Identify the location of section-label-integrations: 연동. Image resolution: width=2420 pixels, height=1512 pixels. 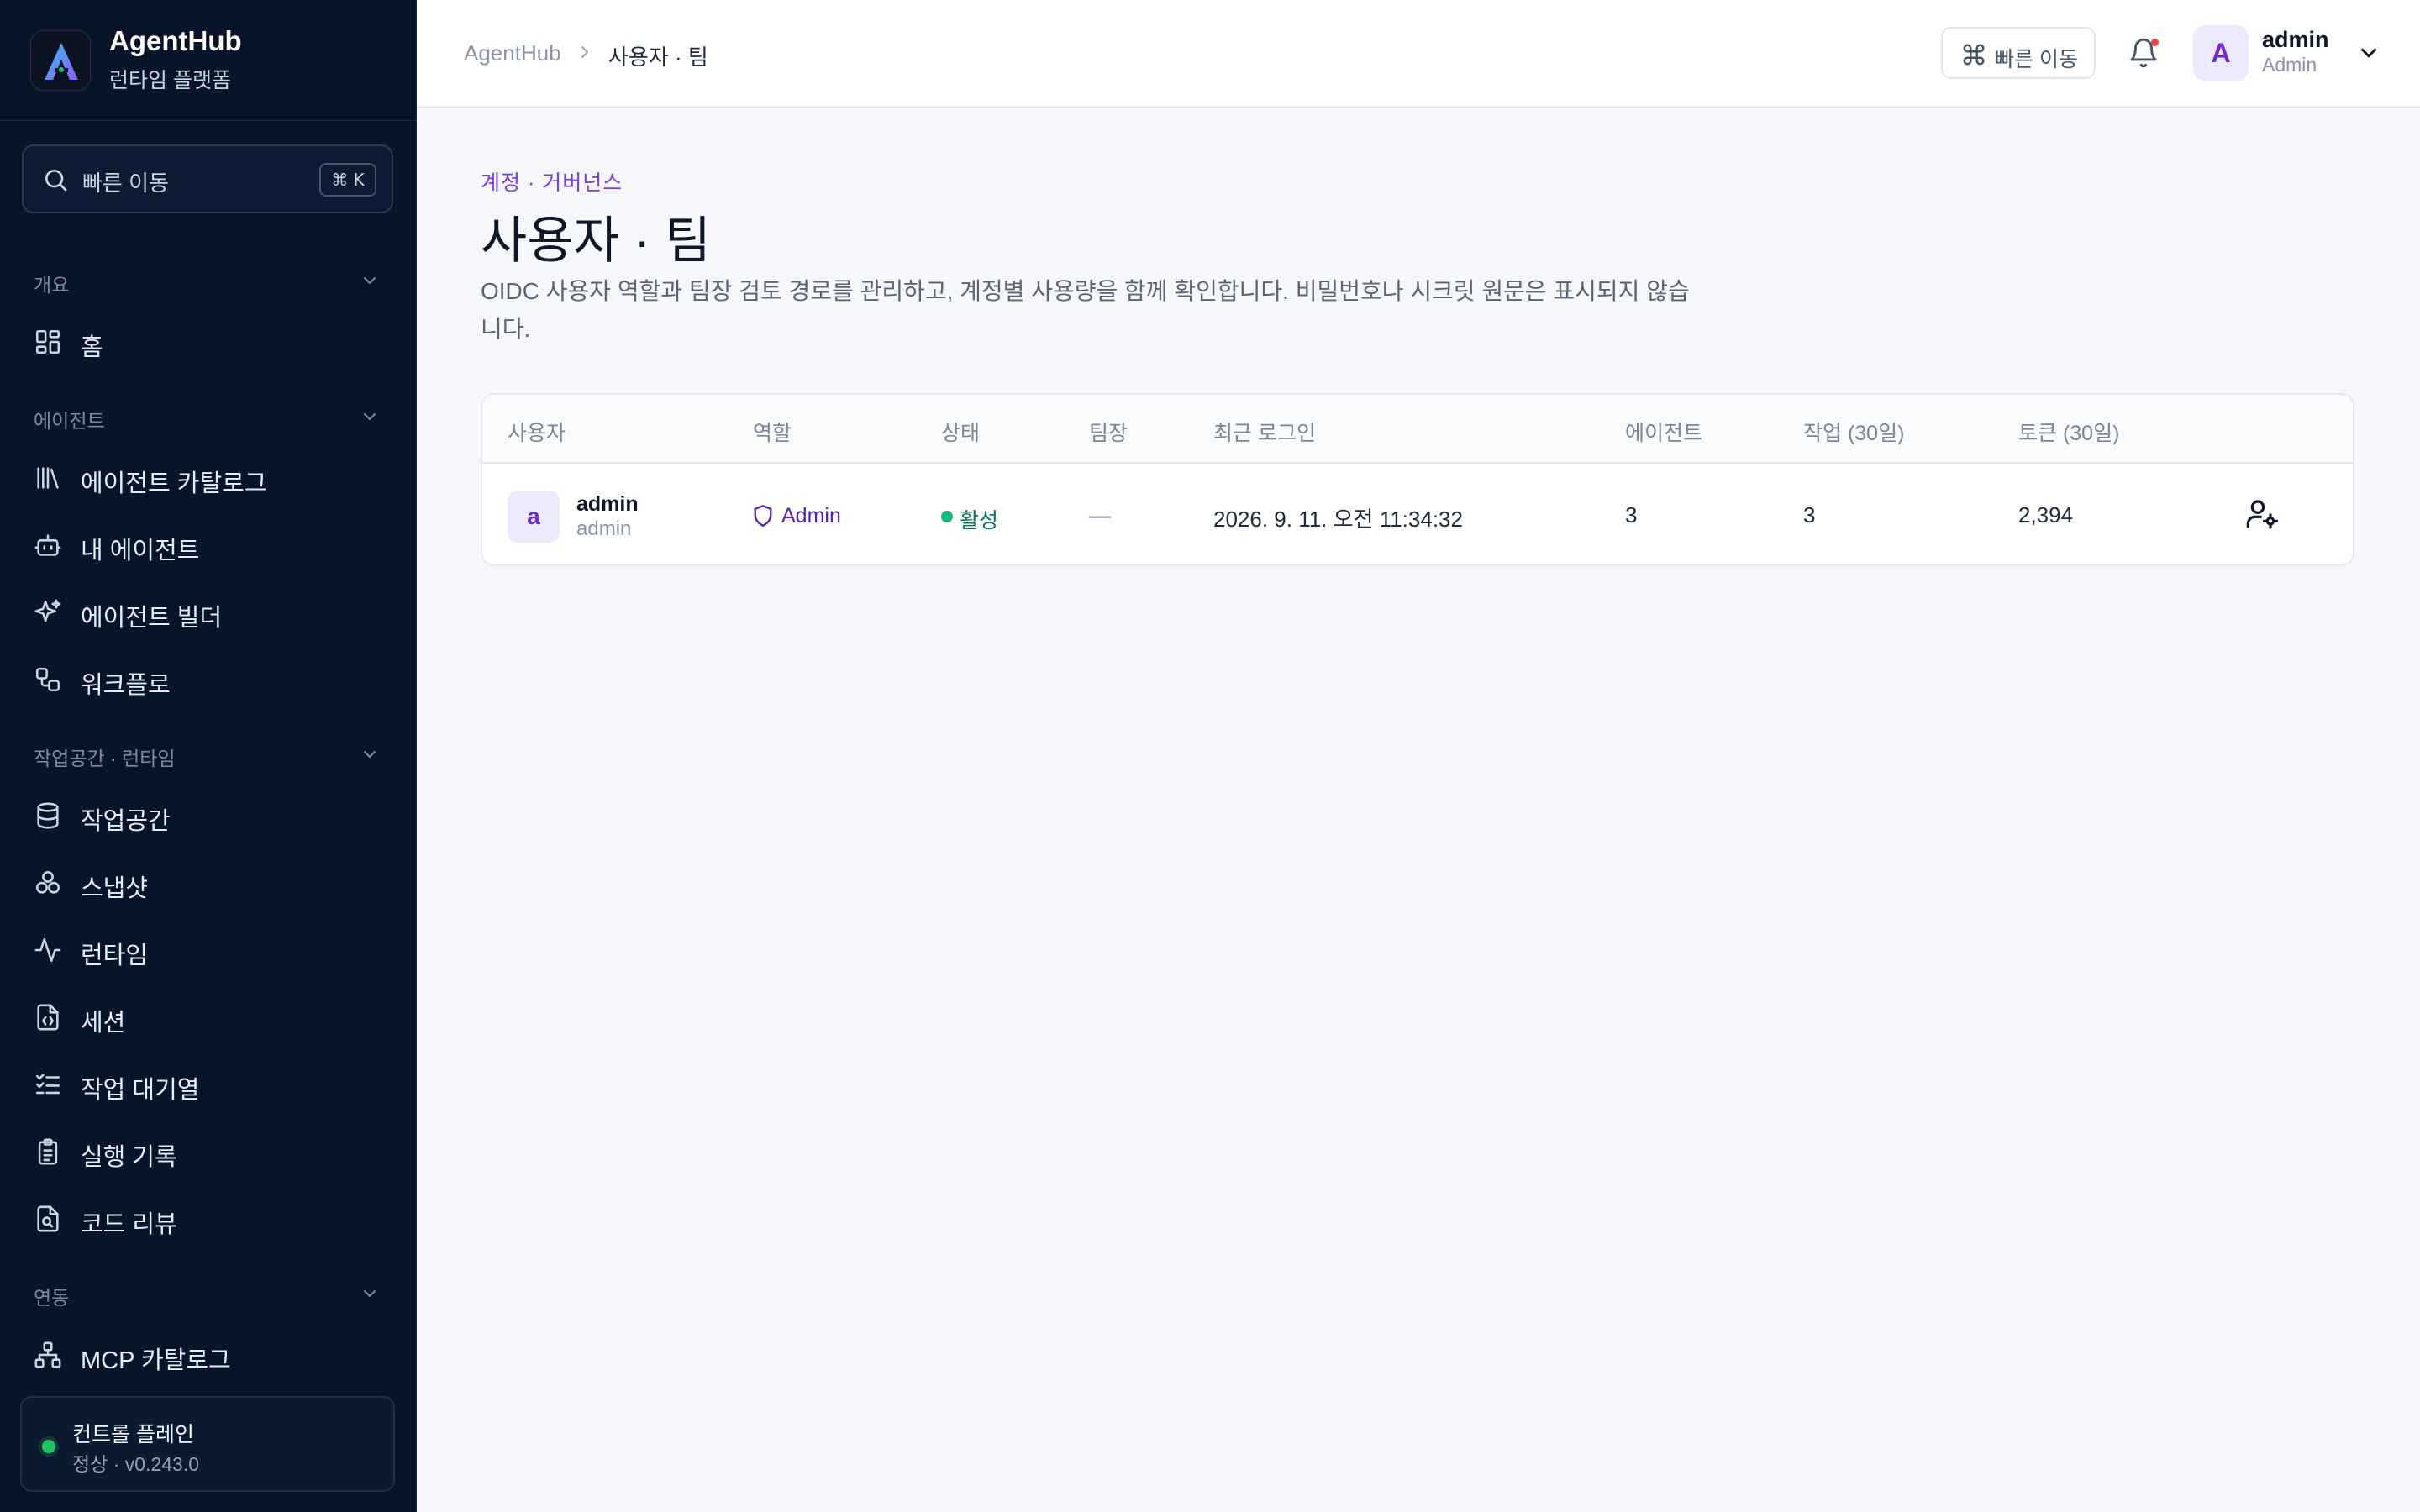
(52, 1298).